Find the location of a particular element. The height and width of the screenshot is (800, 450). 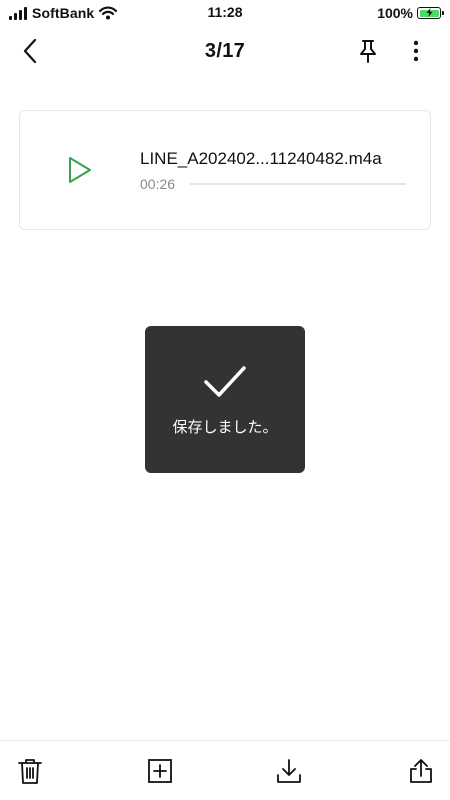

battery-cap is located at coordinates (443, 13).